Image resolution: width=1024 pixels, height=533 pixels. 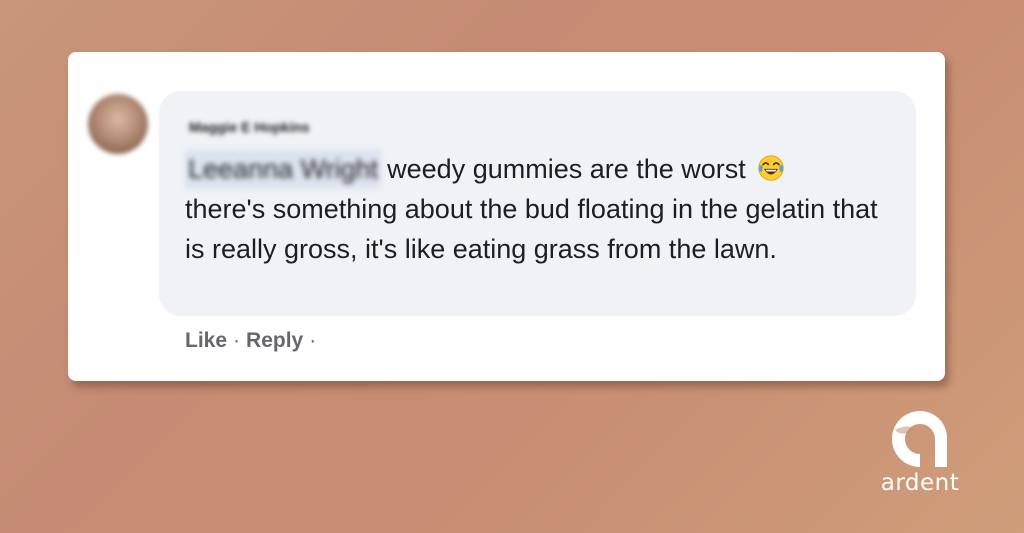 I want to click on brand-logo: ardent, so click(x=920, y=453).